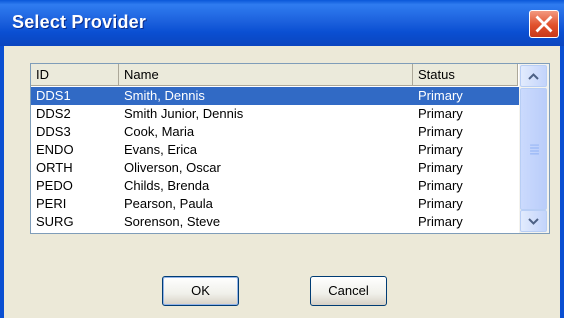 The image size is (564, 318). Describe the element at coordinates (54, 185) in the screenshot. I see `row-id-cell: PEDO` at that location.